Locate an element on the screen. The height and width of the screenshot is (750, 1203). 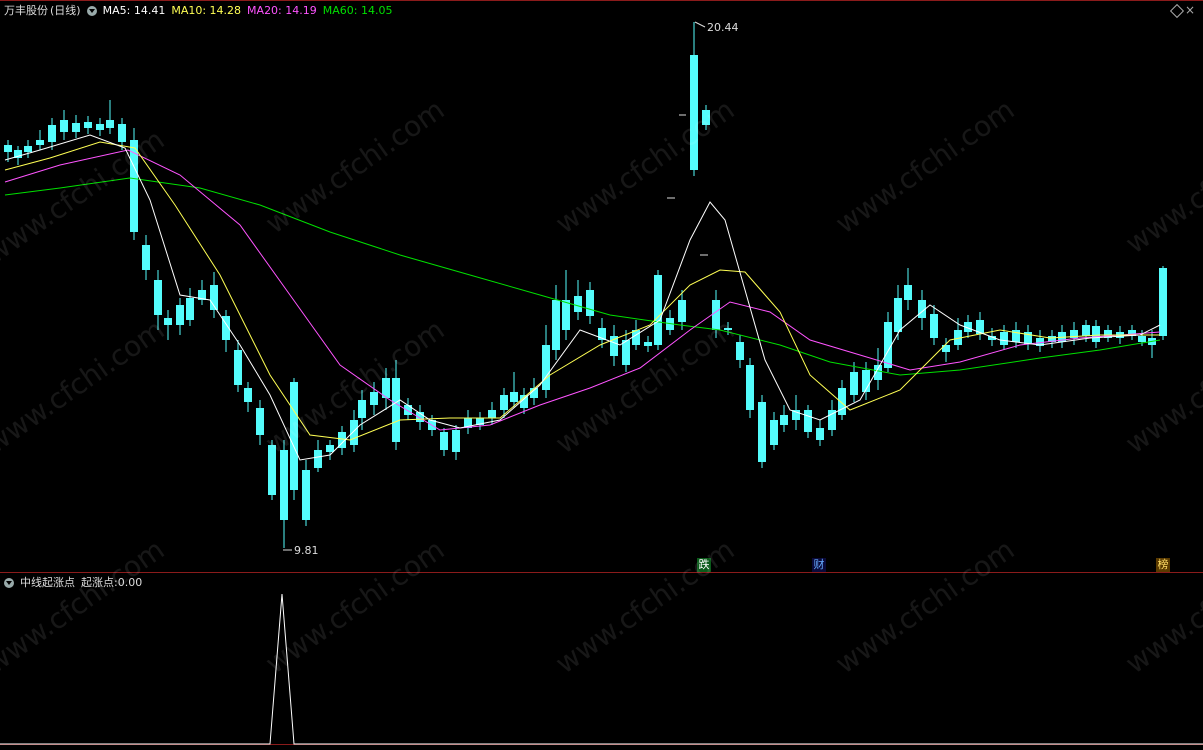
event-tag-bang: 榜 is located at coordinates (1163, 565).